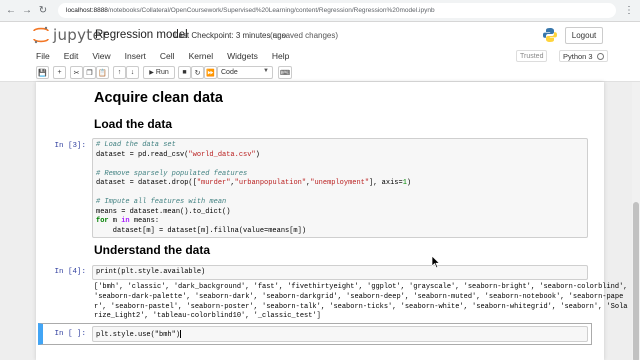 The width and height of the screenshot is (640, 360). I want to click on heading-load-the-data: Load the data, so click(133, 124).